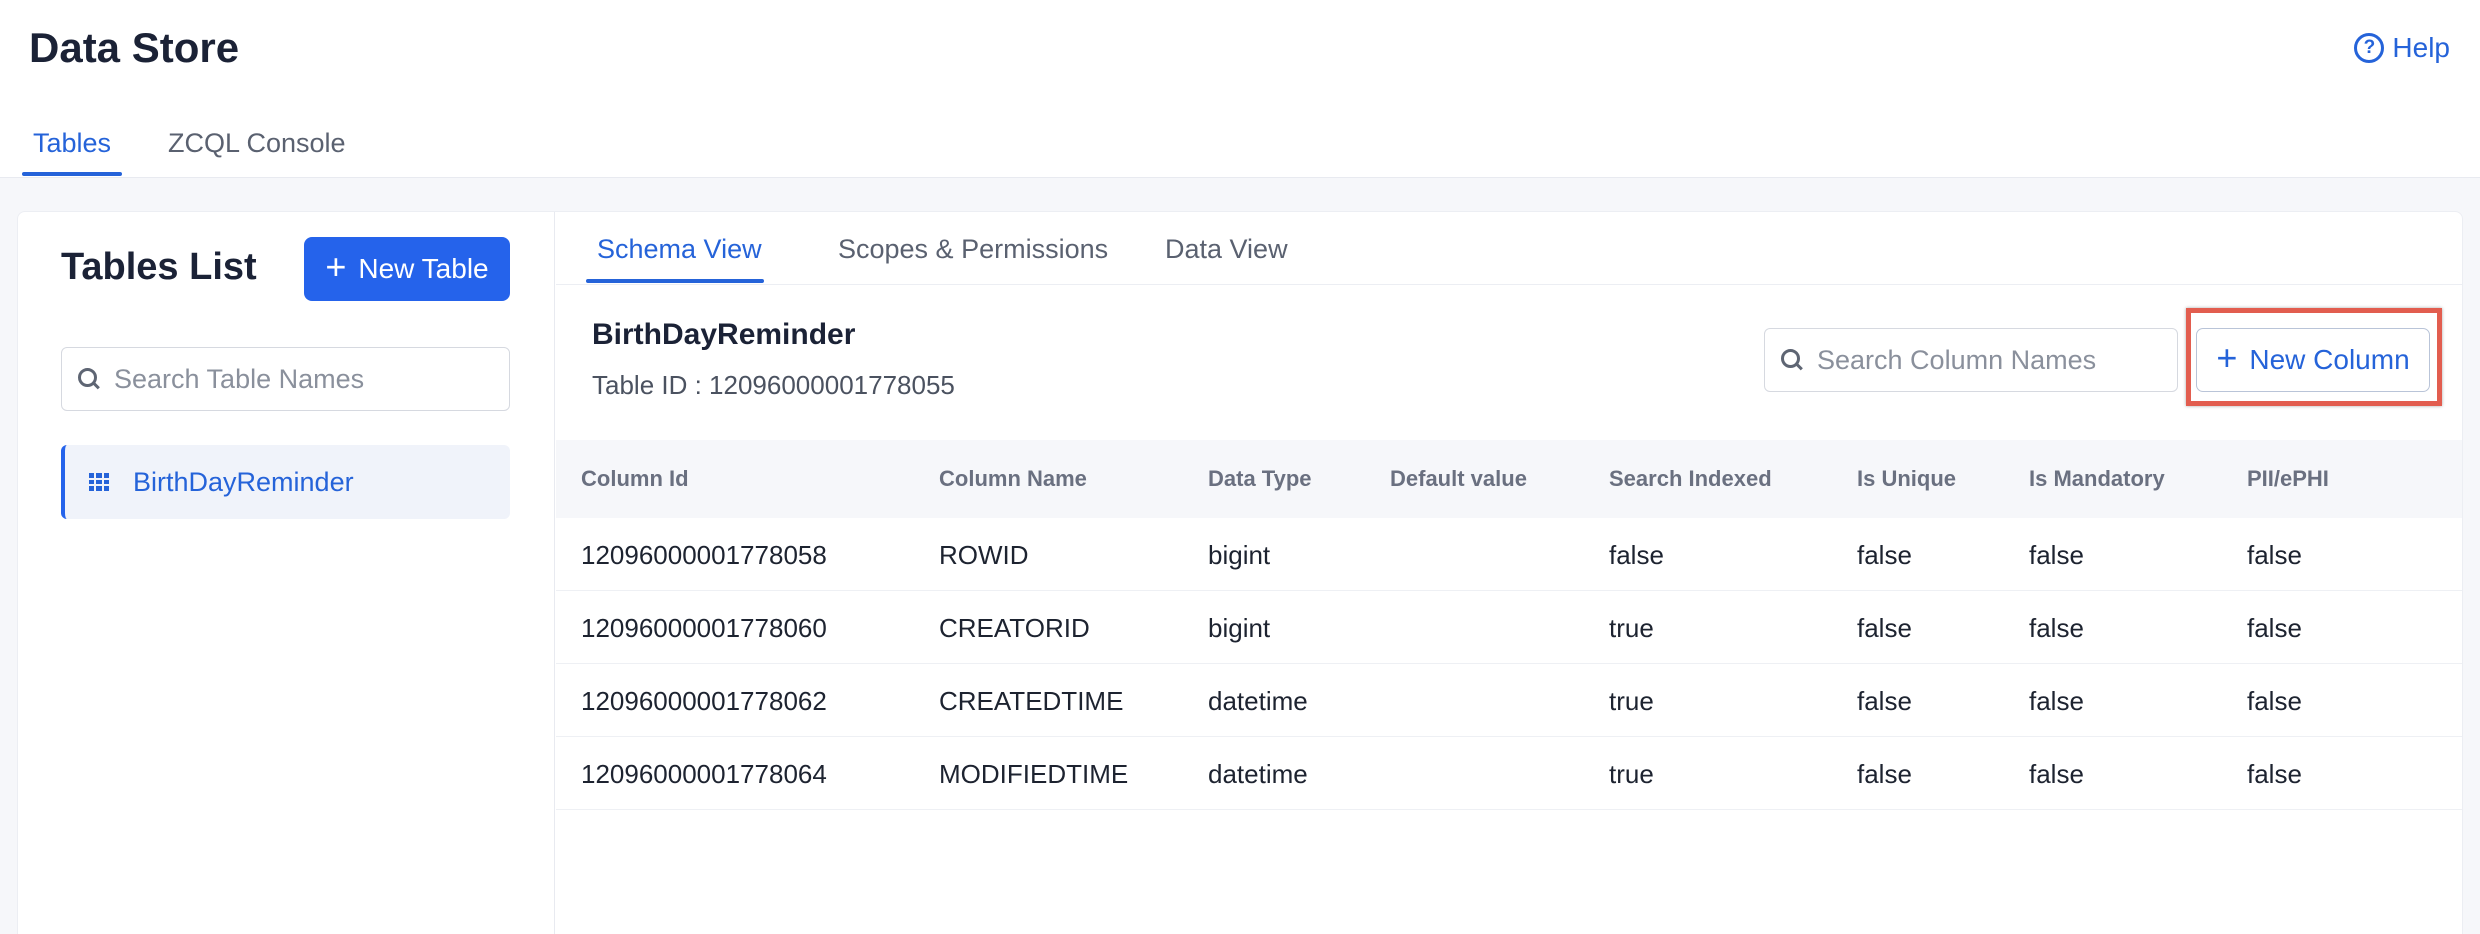  What do you see at coordinates (679, 249) in the screenshot?
I see `tab-schema-view: Schema View` at bounding box center [679, 249].